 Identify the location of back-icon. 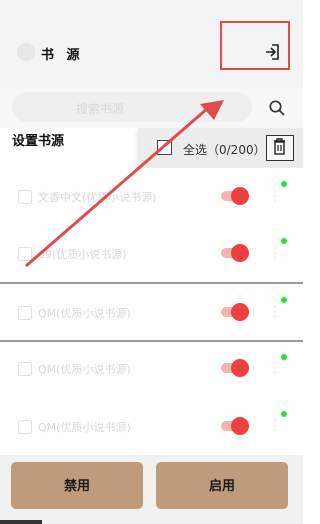
(26, 52).